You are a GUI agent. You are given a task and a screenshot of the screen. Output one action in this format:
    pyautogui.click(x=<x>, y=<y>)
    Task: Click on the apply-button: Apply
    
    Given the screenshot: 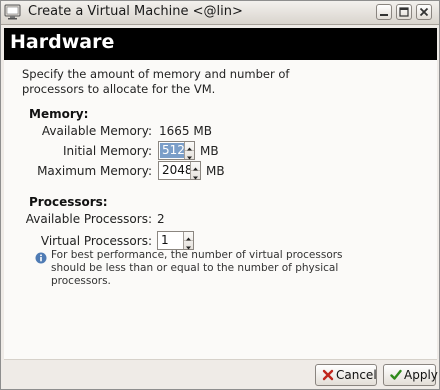 What is the action you would take?
    pyautogui.click(x=410, y=375)
    